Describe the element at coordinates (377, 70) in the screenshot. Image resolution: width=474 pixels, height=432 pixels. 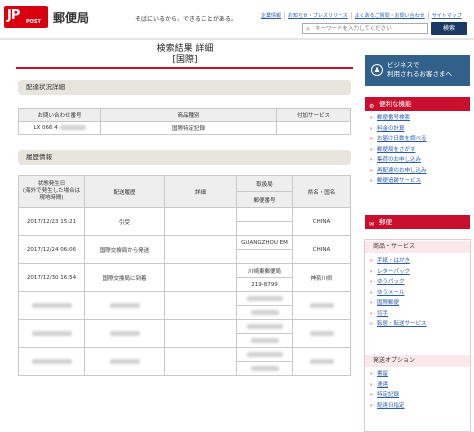
I see `person-icon: ♟` at that location.